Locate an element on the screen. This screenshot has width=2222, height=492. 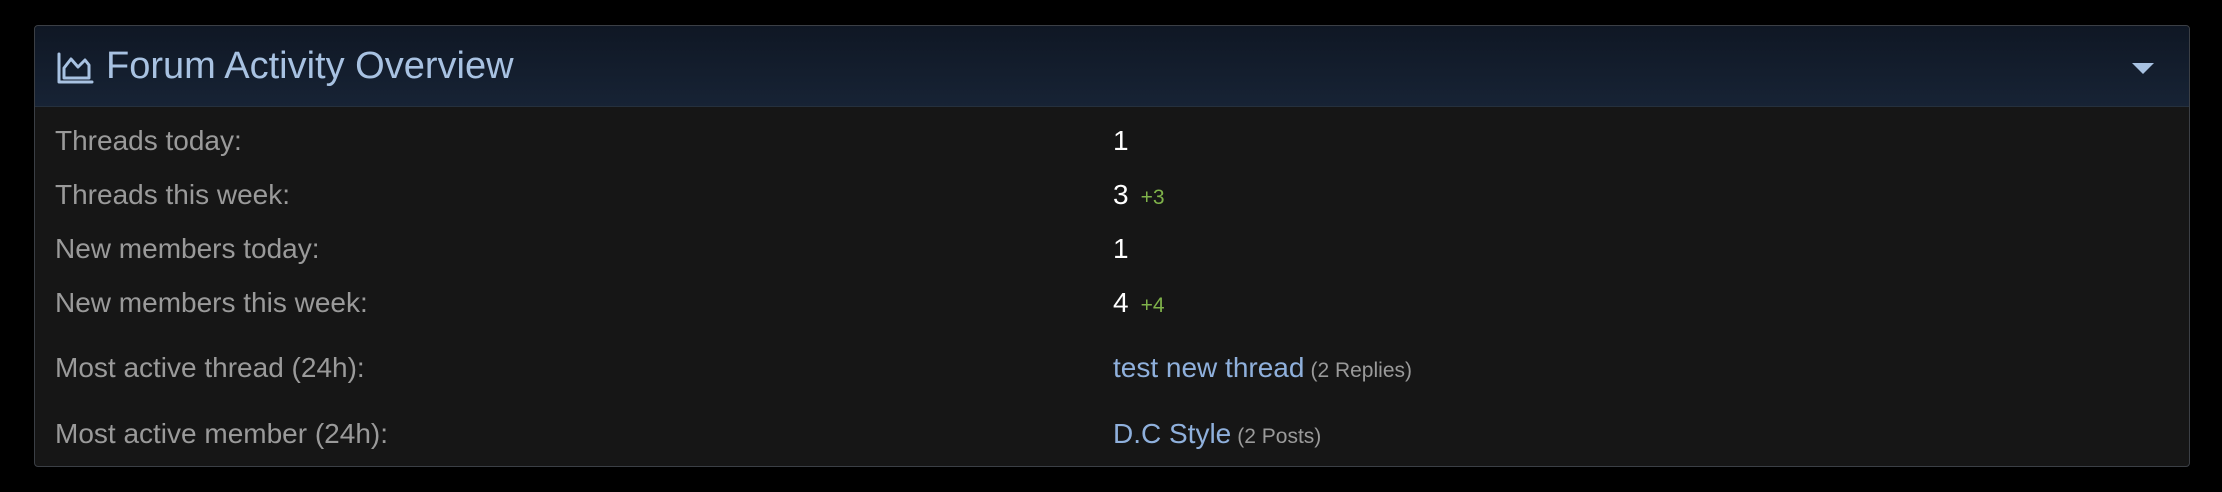
stat-label: New members this week: is located at coordinates (211, 302).